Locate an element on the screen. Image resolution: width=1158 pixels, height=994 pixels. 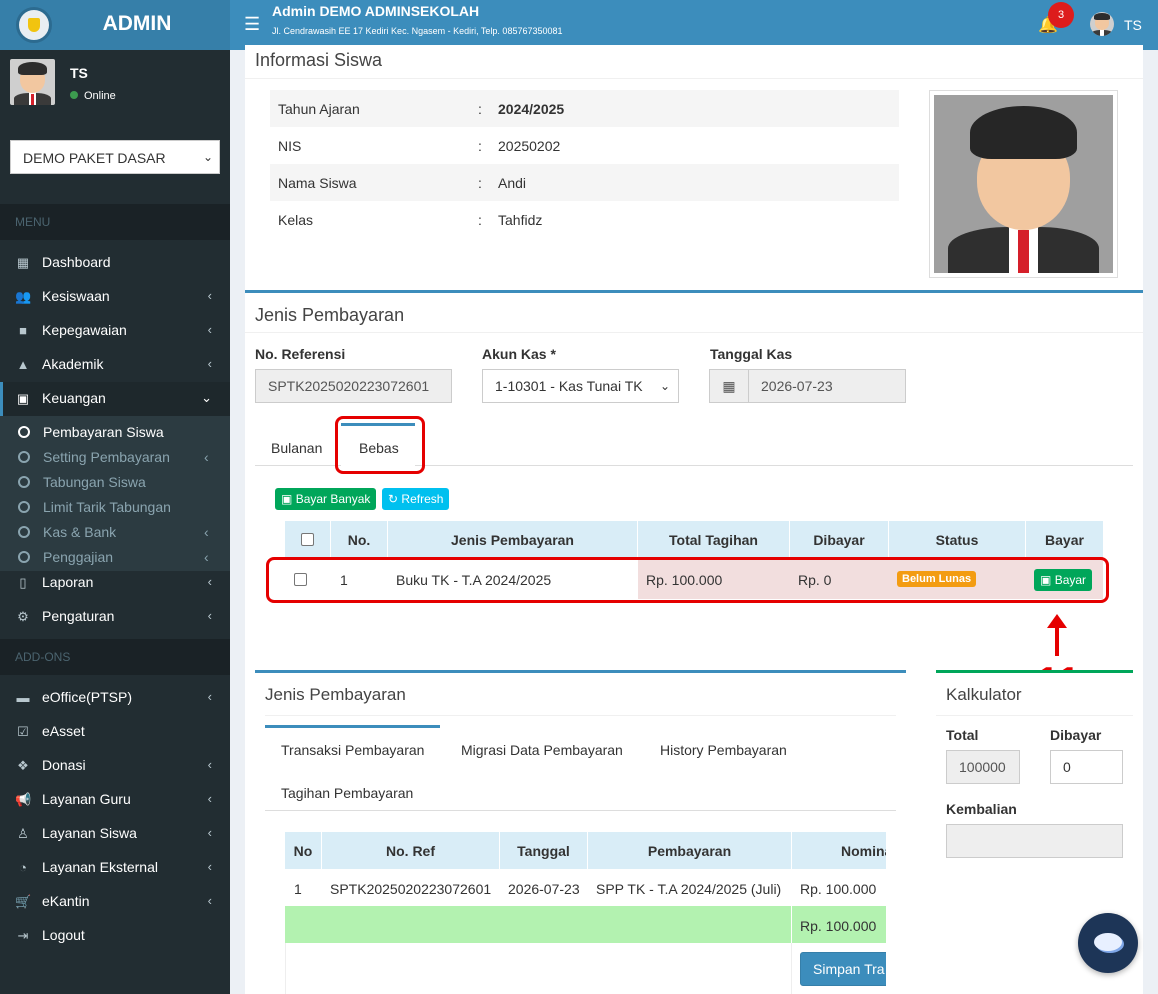
gear-icon: ⚙ is located at coordinates (23, 616).